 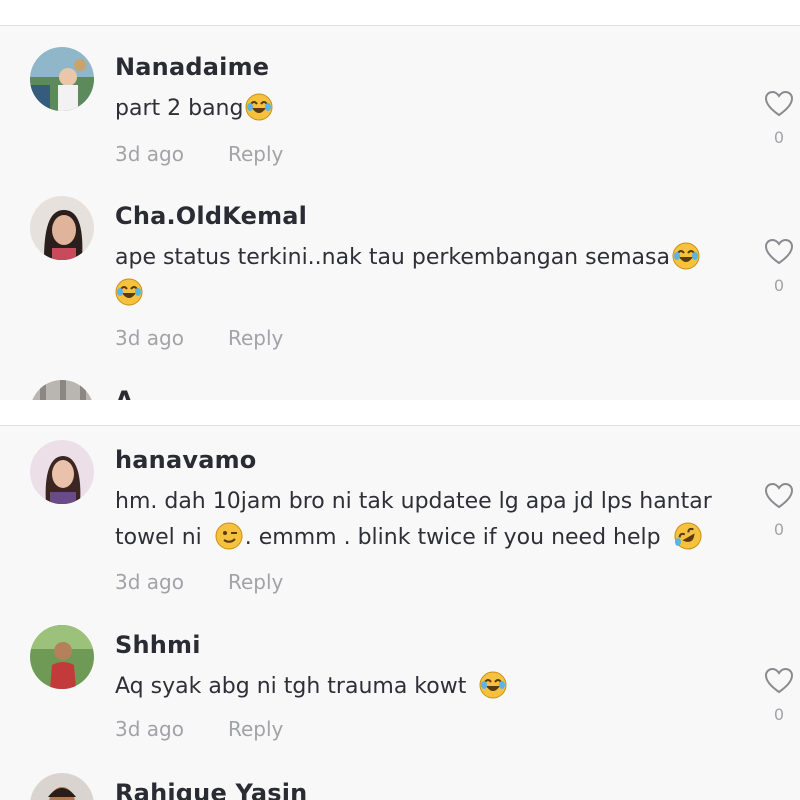 What do you see at coordinates (291, 686) in the screenshot?
I see `comment-text-body: Aq syak abg ni tgh trauma kowt` at bounding box center [291, 686].